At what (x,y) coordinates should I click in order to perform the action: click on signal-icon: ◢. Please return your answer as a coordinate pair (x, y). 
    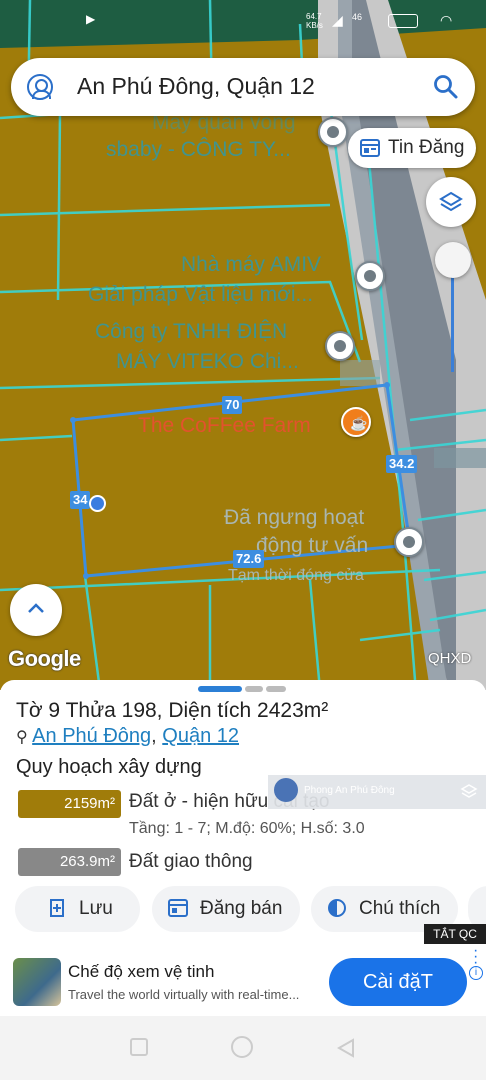
    Looking at the image, I should click on (337, 20).